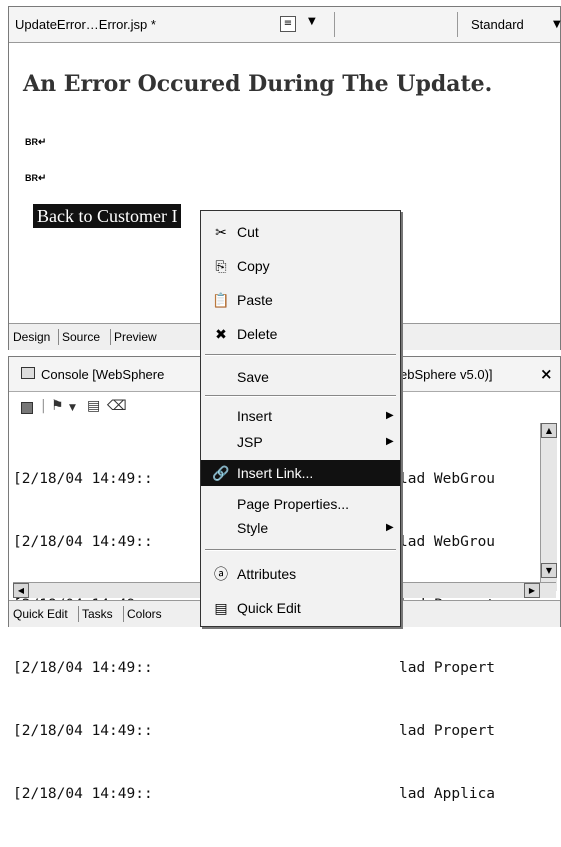  I want to click on console-title-suffix: ebSphere v5.0)], so click(446, 374).